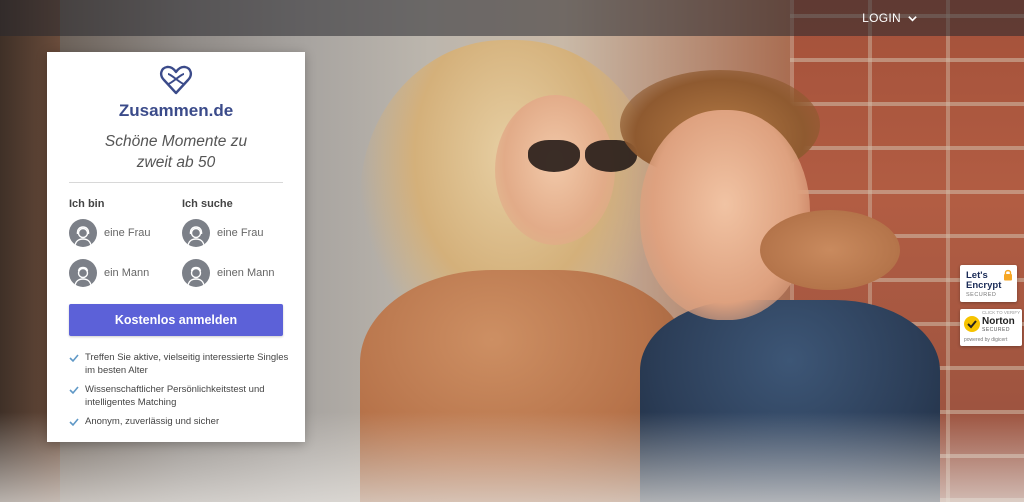  Describe the element at coordinates (126, 273) in the screenshot. I see `i-am-man-label: ein Mann` at that location.